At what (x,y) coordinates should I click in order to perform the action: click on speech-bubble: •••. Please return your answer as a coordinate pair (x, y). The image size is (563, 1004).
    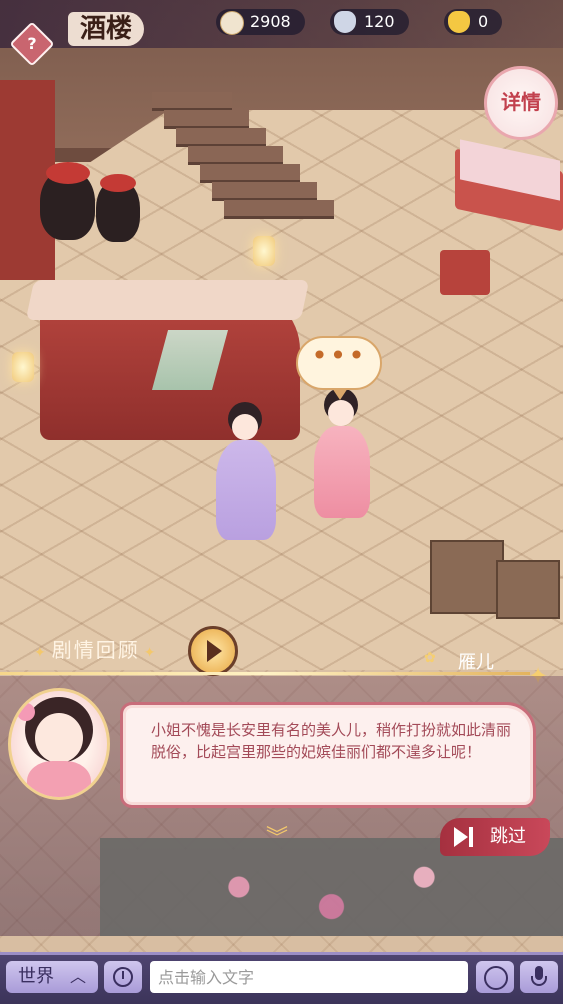
    Looking at the image, I should click on (339, 368).